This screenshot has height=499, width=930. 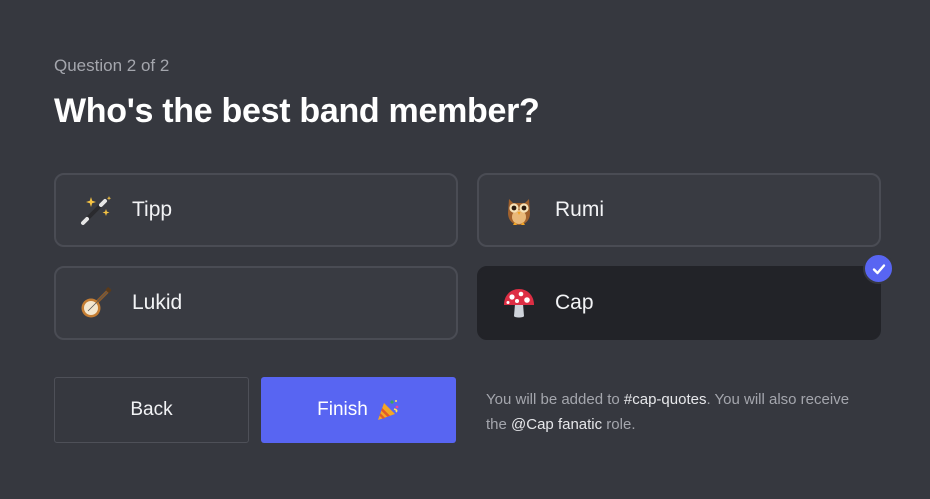 What do you see at coordinates (112, 65) in the screenshot?
I see `question-progress: Question 2 of 2` at bounding box center [112, 65].